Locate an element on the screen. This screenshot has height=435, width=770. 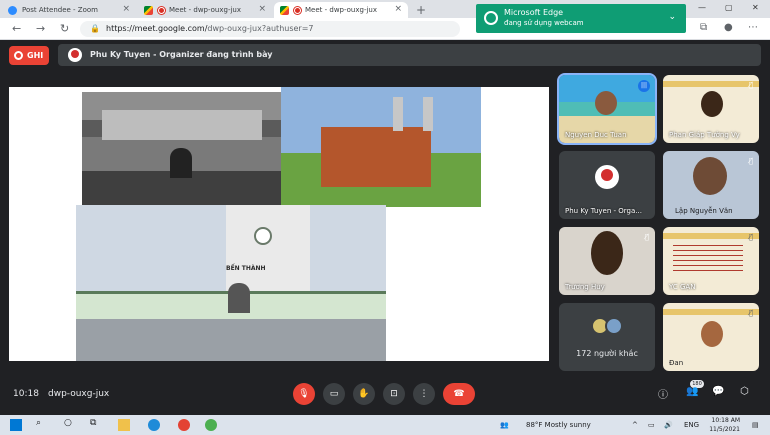
minimize-icon: — is located at coordinates (702, 8).